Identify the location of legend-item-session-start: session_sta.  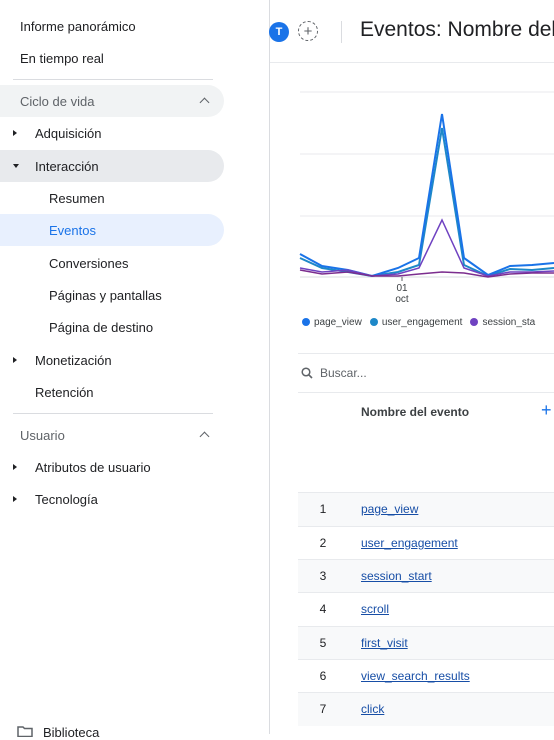
(502, 322).